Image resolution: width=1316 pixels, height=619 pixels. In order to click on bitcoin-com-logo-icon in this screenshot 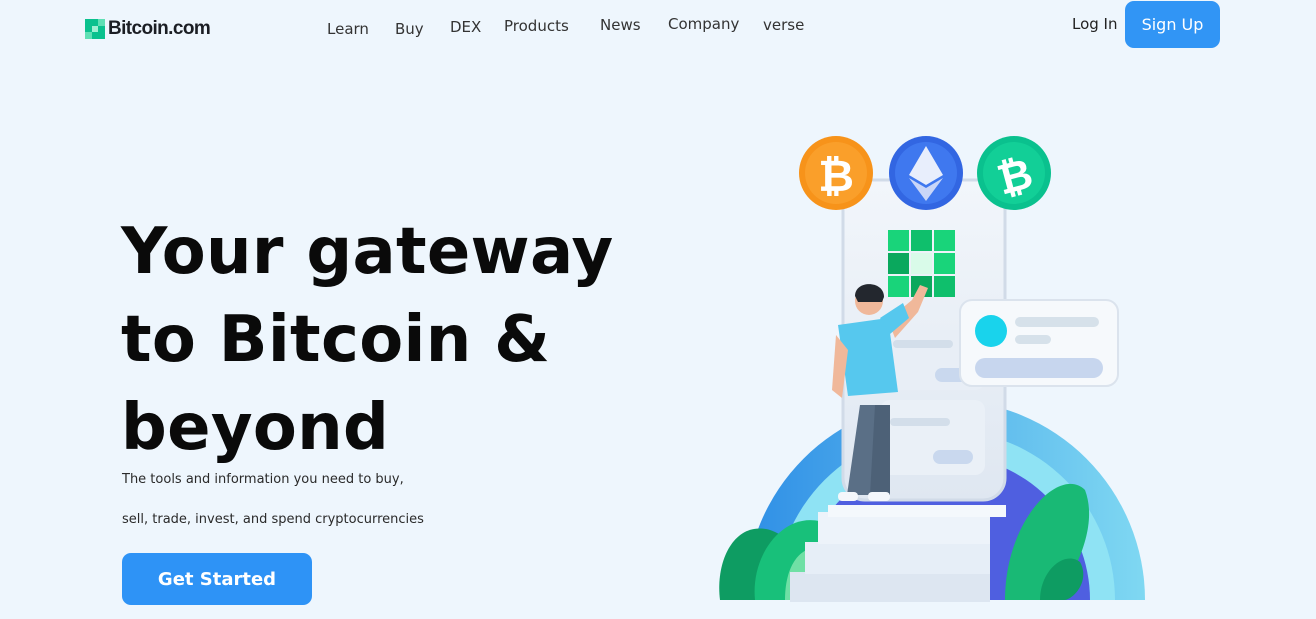, I will do `click(95, 29)`.